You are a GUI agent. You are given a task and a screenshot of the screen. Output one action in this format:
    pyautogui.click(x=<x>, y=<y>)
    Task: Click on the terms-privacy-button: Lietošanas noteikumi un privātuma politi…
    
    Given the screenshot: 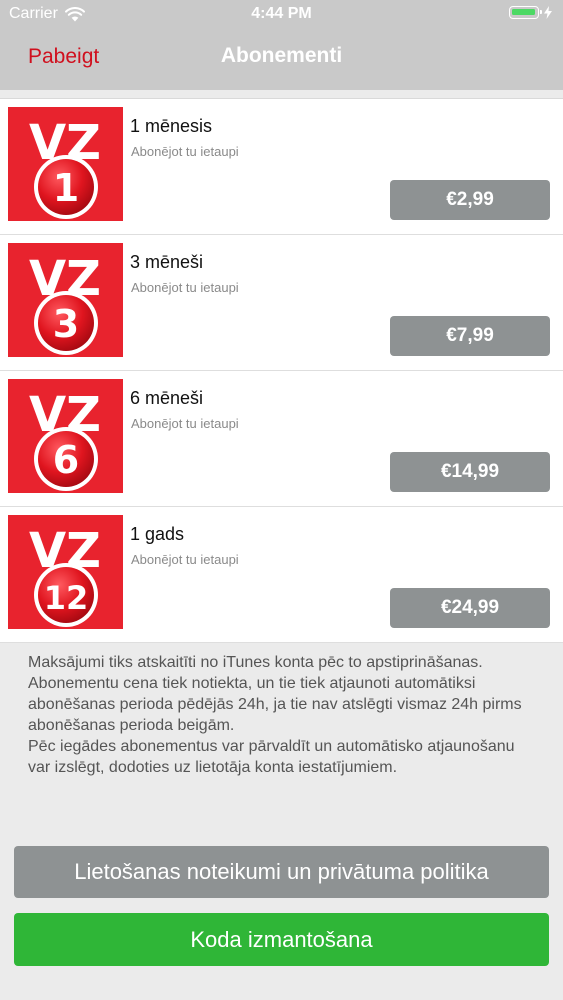 What is the action you would take?
    pyautogui.click(x=281, y=872)
    